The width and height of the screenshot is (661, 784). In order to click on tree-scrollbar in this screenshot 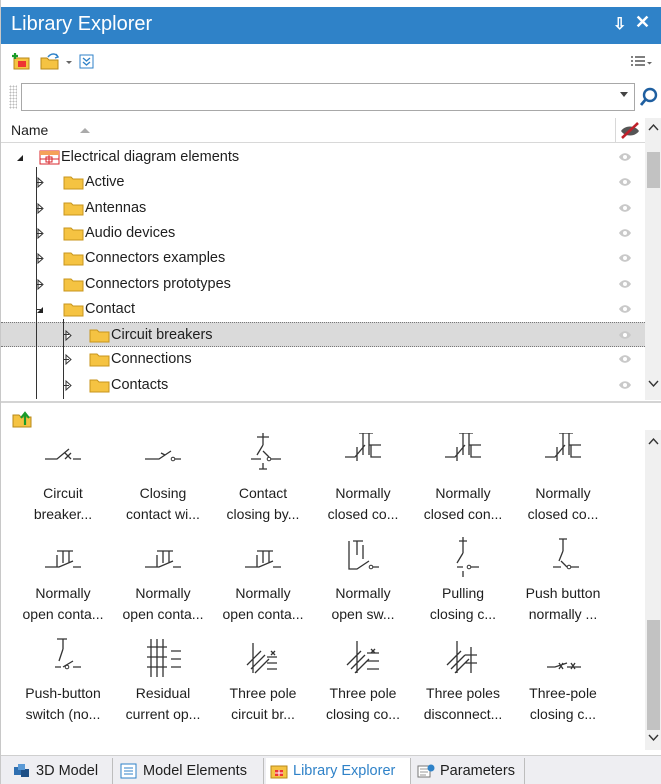, I will do `click(653, 259)`.